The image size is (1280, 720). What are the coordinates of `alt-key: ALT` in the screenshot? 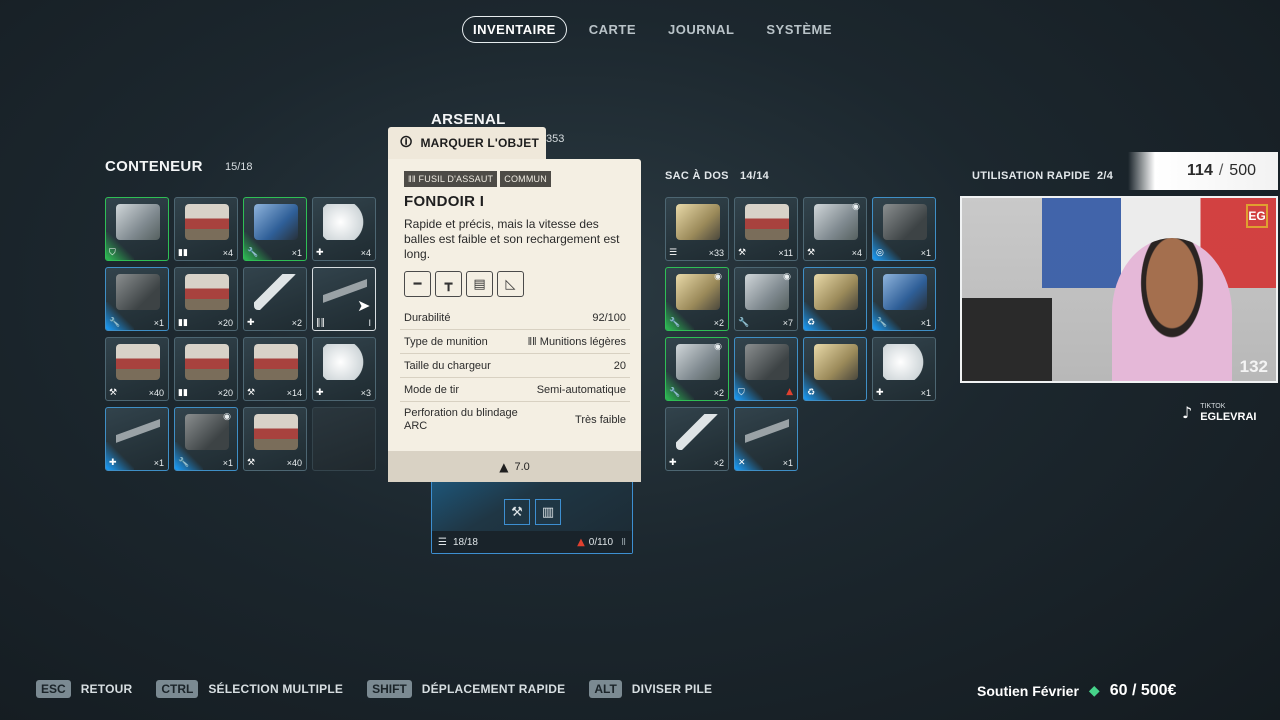 It's located at (605, 689).